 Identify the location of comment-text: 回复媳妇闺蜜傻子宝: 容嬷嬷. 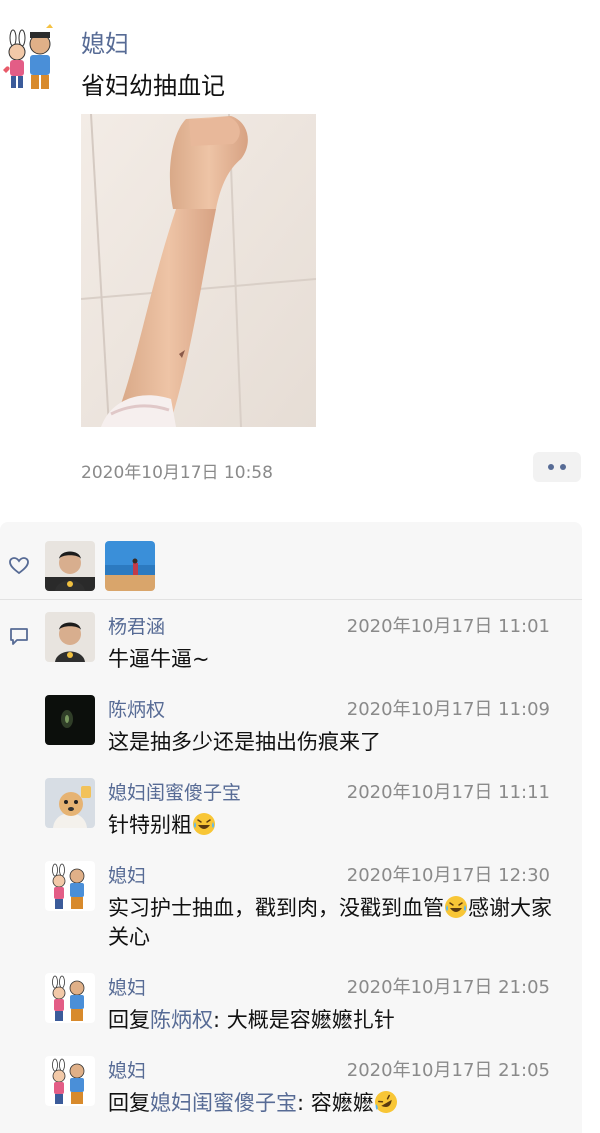
(338, 1103).